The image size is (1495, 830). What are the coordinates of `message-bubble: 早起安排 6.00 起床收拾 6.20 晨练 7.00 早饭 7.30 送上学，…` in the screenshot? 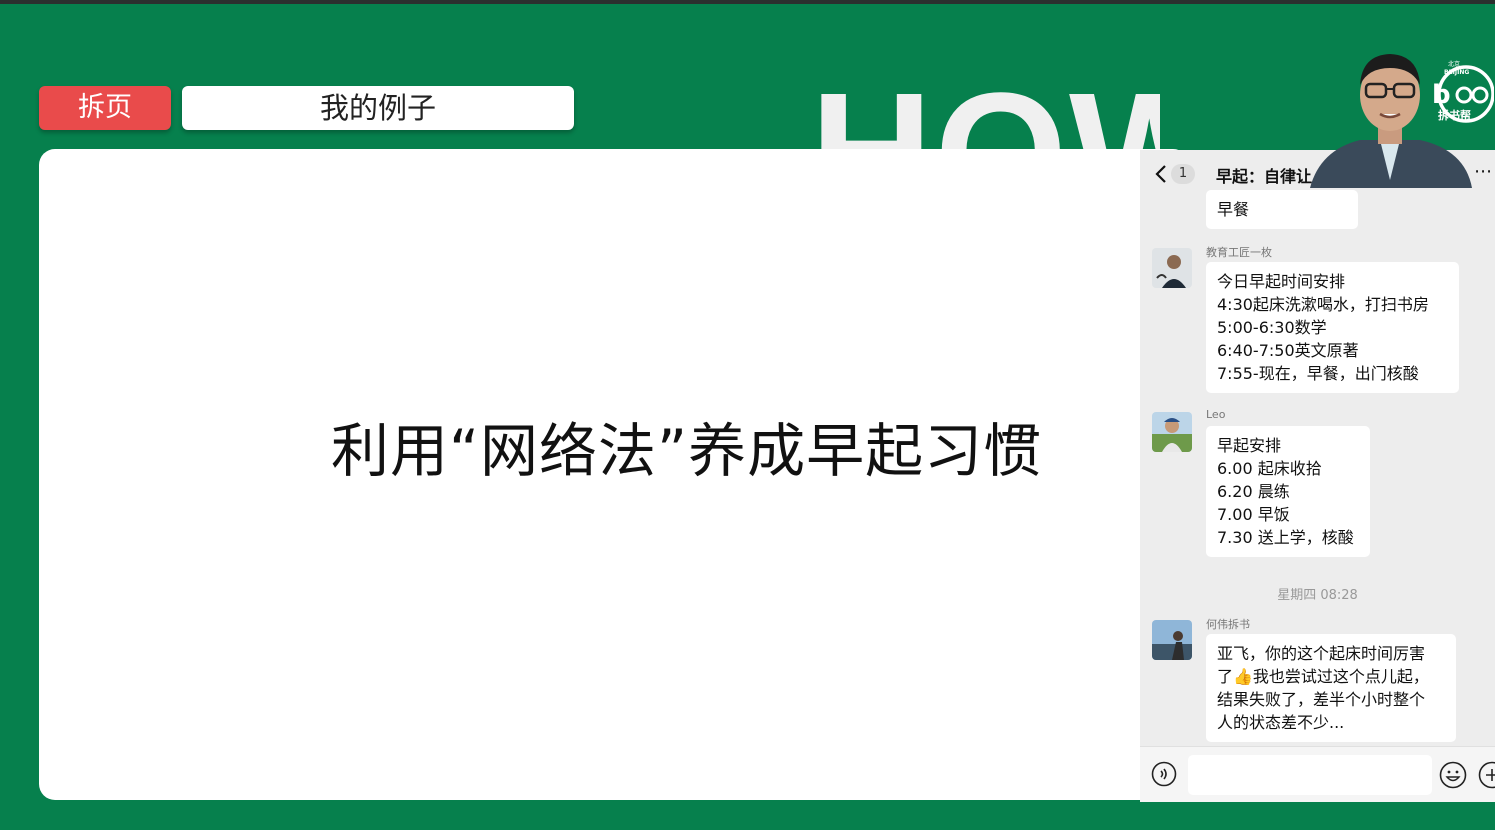 It's located at (1288, 491).